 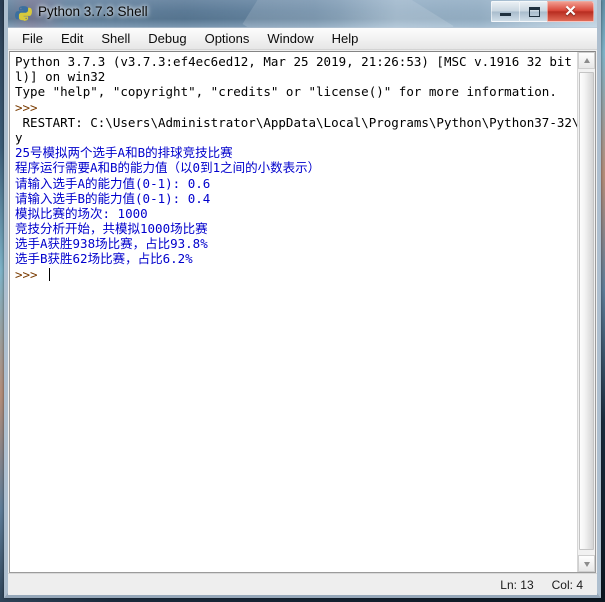 What do you see at coordinates (348, 13) in the screenshot?
I see `titlebar-glass-highlight` at bounding box center [348, 13].